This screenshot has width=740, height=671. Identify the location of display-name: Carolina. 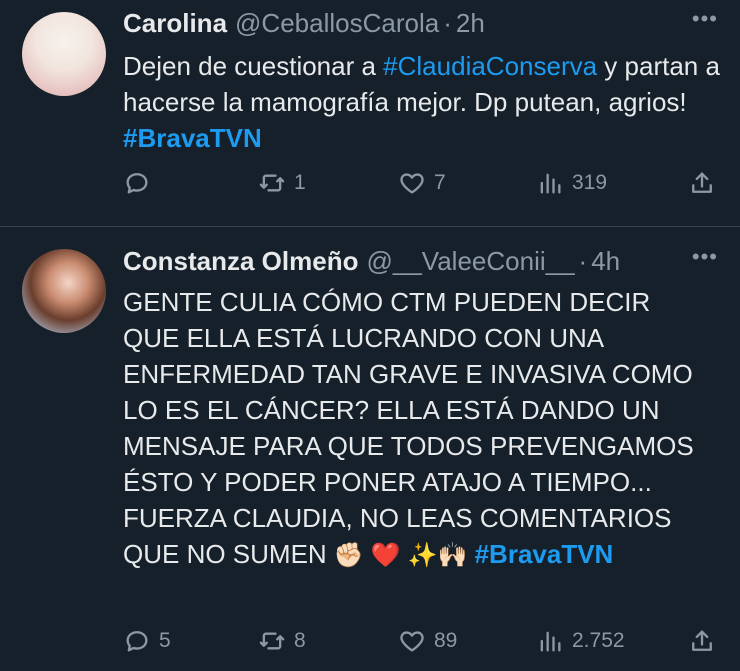
(175, 23).